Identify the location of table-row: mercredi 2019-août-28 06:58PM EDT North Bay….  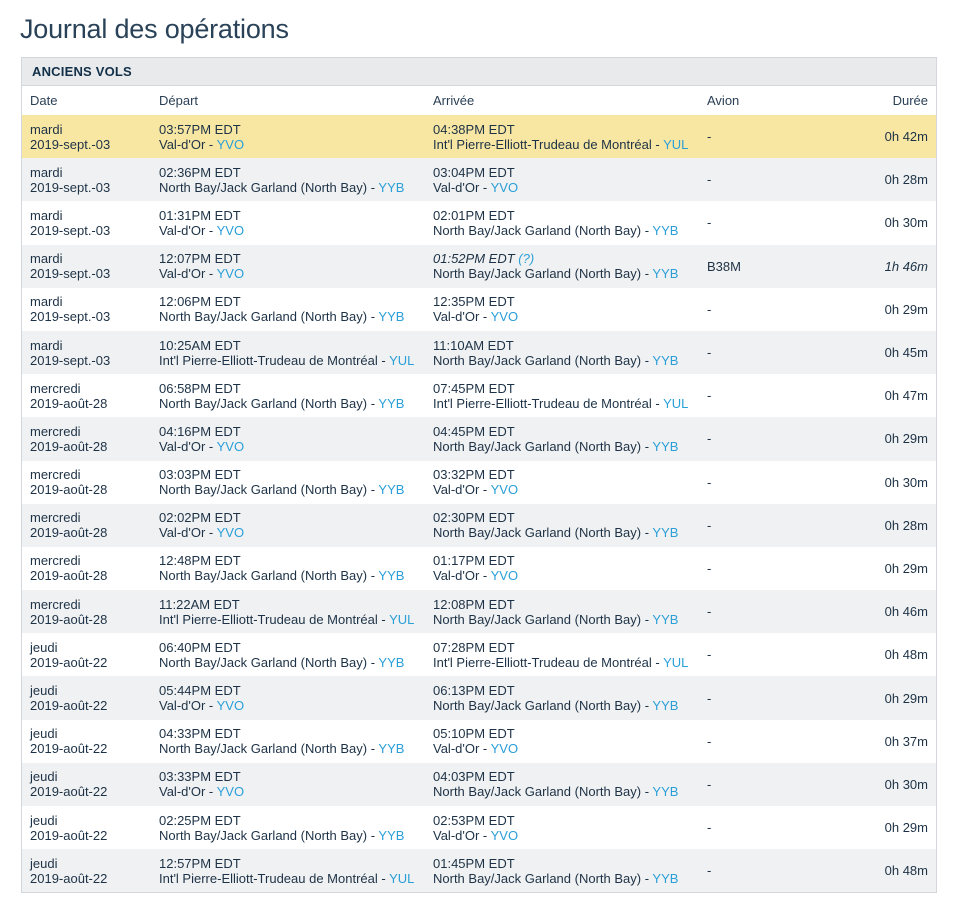
(479, 396).